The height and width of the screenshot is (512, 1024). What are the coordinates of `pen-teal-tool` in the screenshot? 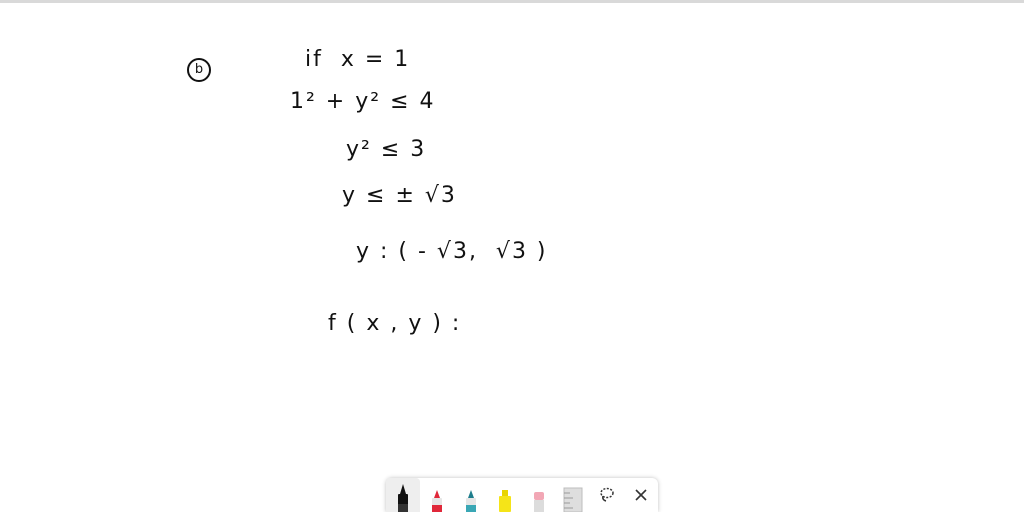 It's located at (471, 495).